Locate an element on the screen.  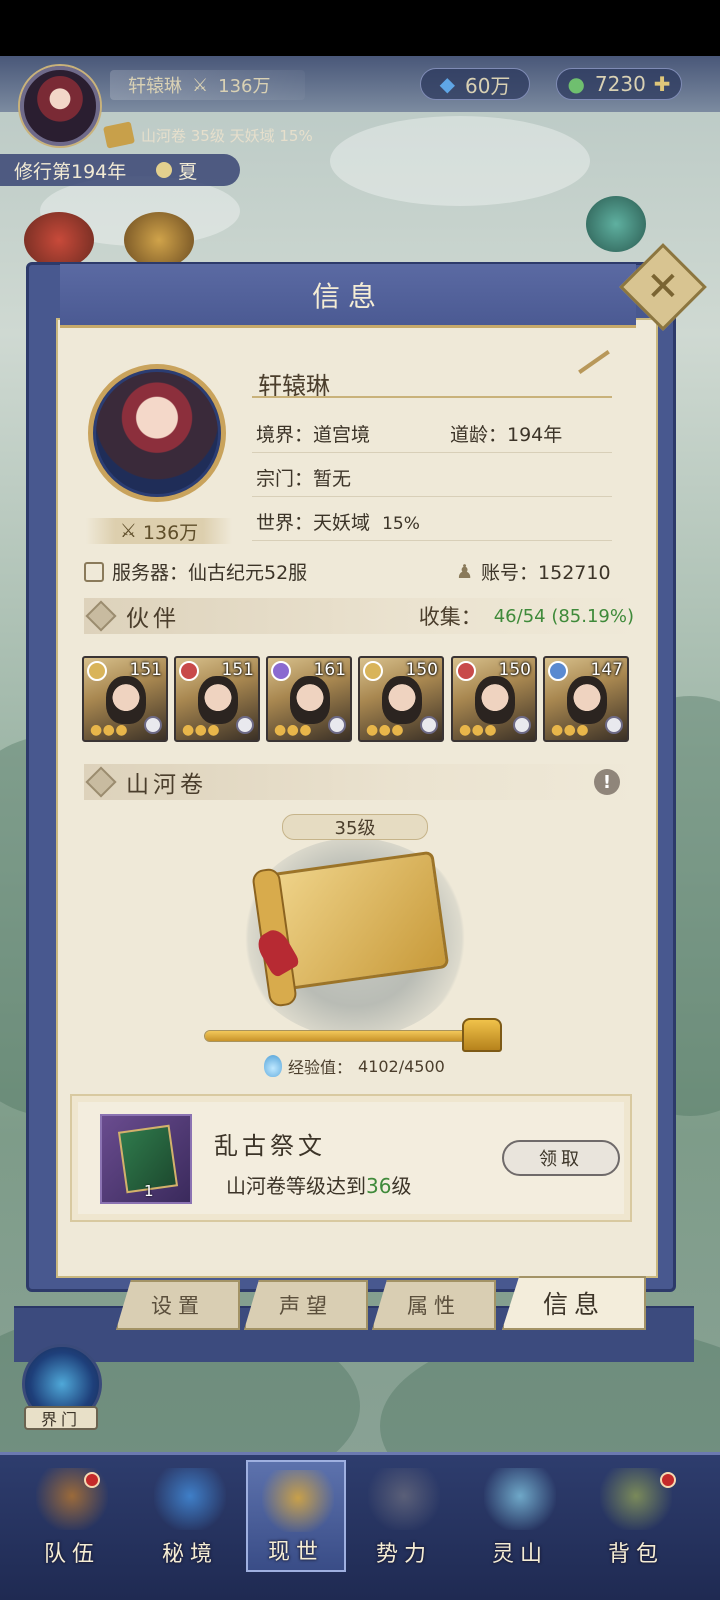
partner-card: 161 ● ● ● is located at coordinates (309, 699).